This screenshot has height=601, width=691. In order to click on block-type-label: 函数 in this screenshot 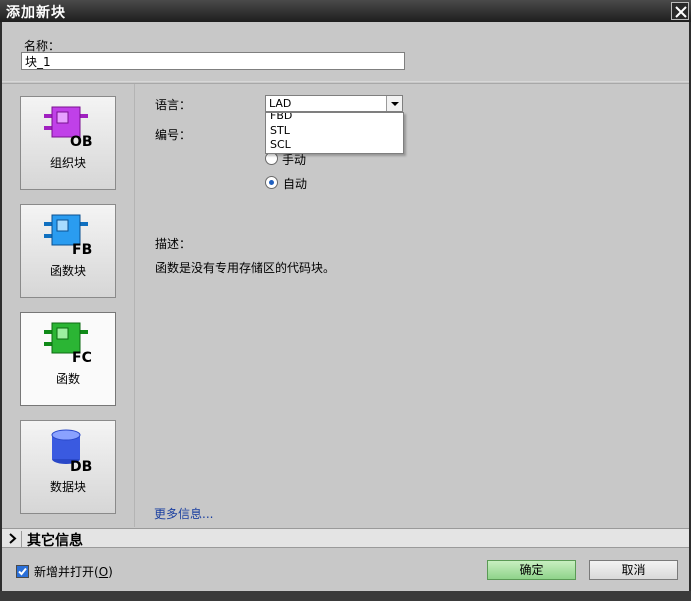, I will do `click(67, 379)`.